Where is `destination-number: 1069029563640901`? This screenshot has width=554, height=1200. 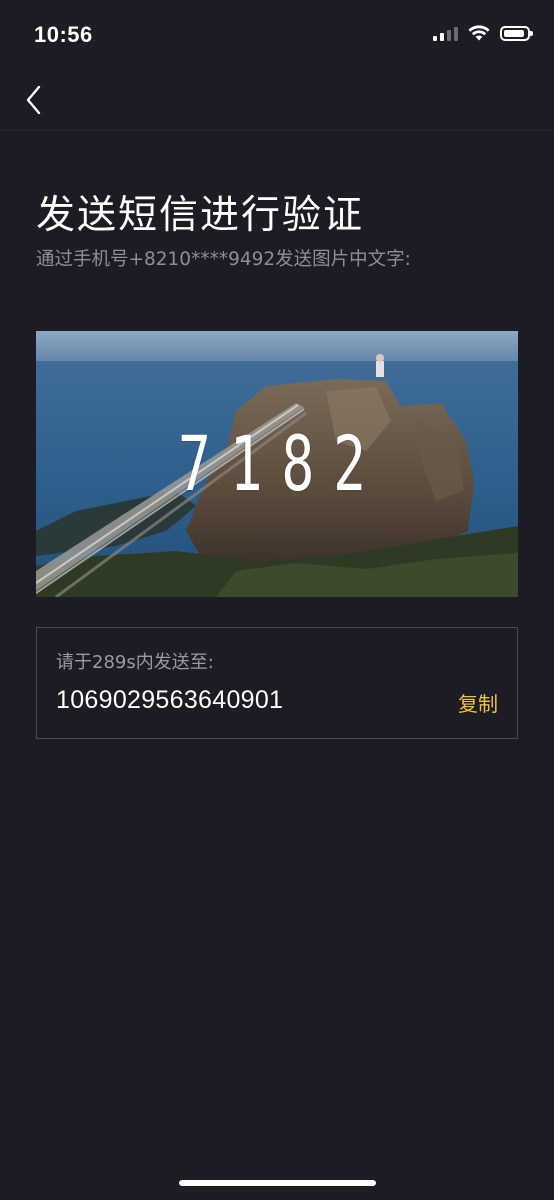 destination-number: 1069029563640901 is located at coordinates (170, 700).